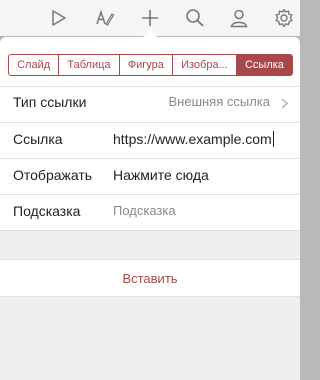 The image size is (320, 380). I want to click on tooltip-row: Подсказка Подсказка, so click(150, 212).